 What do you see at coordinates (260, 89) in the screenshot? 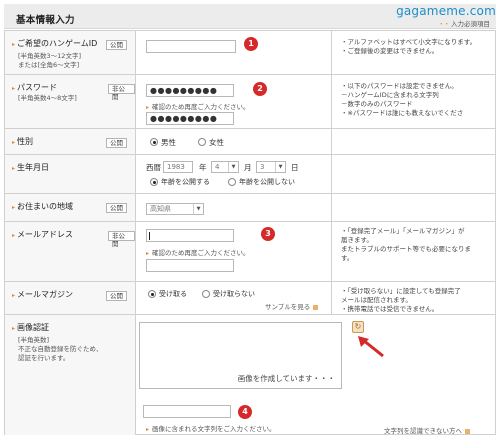
I see `marker-2: 2` at bounding box center [260, 89].